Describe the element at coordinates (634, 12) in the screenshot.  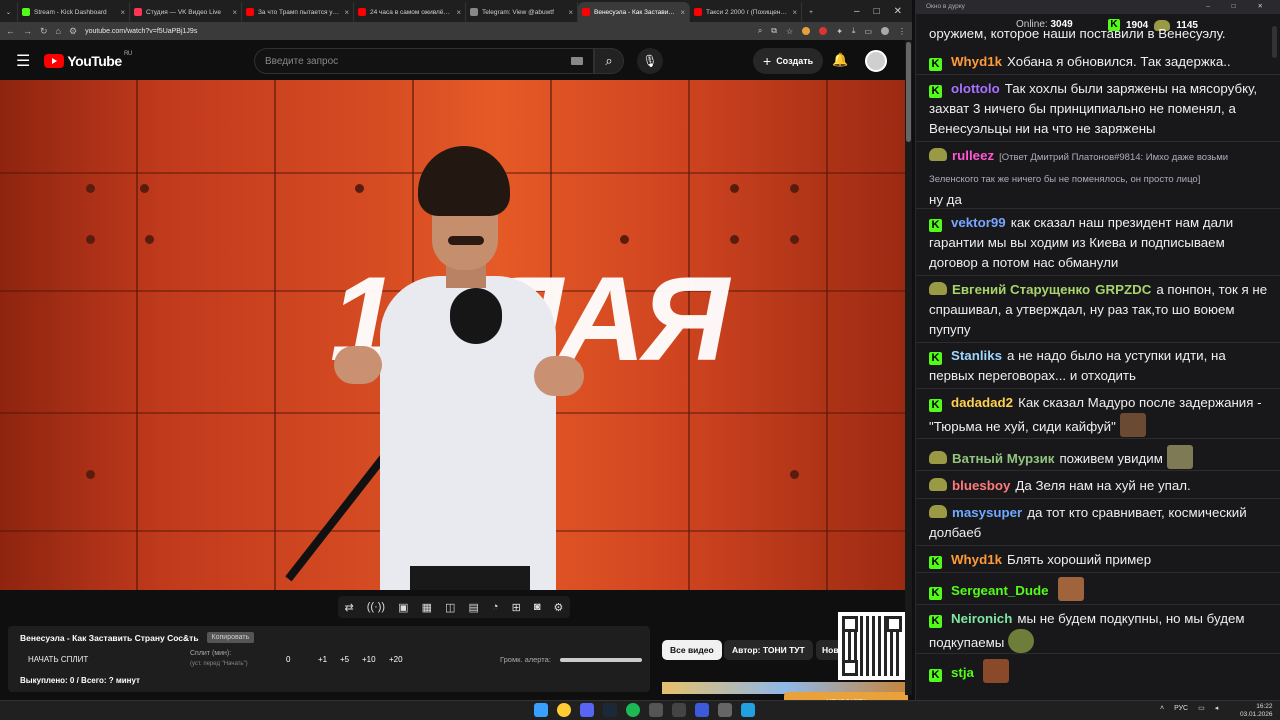
I see `browser-tab-active: Венесуэла - Как Заставить С...×` at that location.